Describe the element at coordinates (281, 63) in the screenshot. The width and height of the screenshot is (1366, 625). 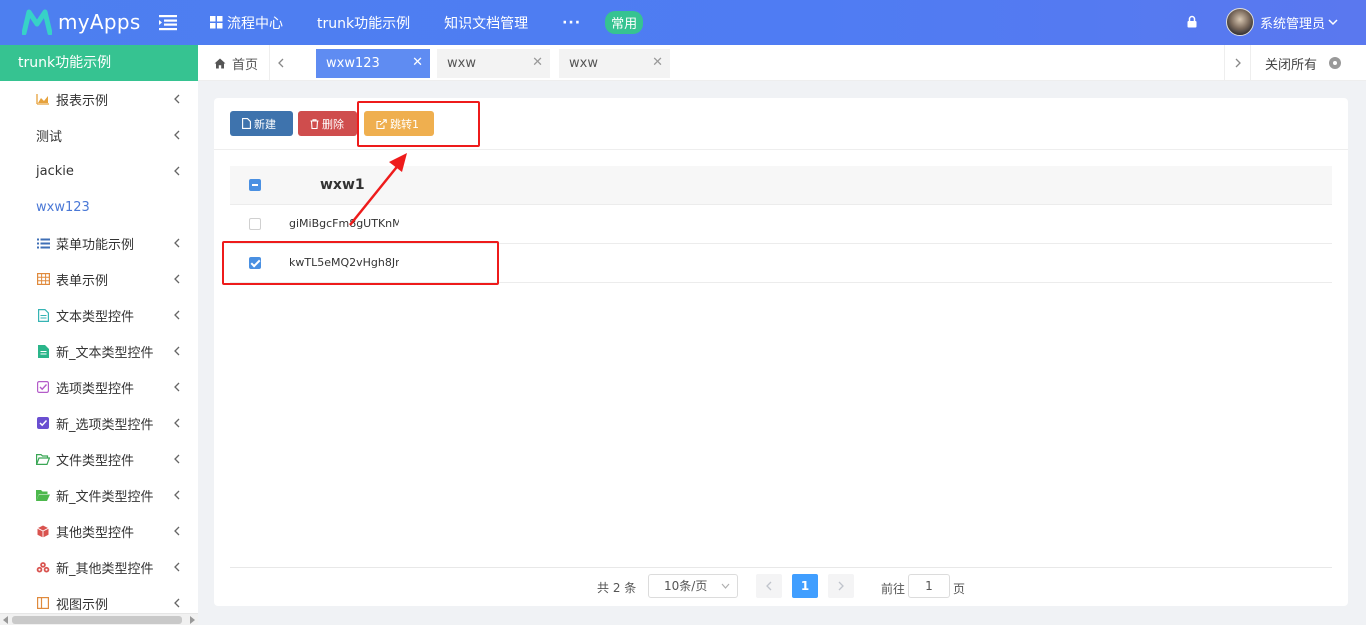
I see `tabs-scroll-left-button` at that location.